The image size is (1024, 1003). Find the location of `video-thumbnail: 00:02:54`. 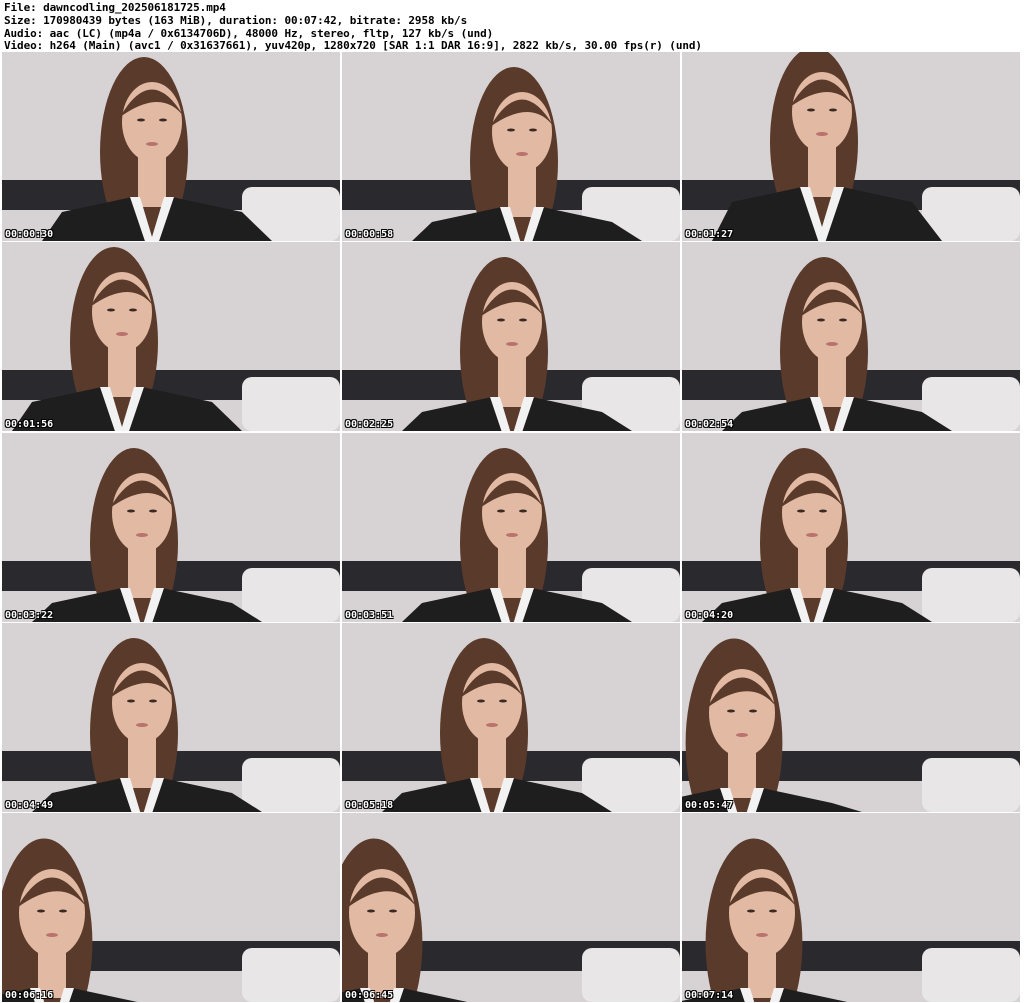

video-thumbnail: 00:02:54 is located at coordinates (851, 336).